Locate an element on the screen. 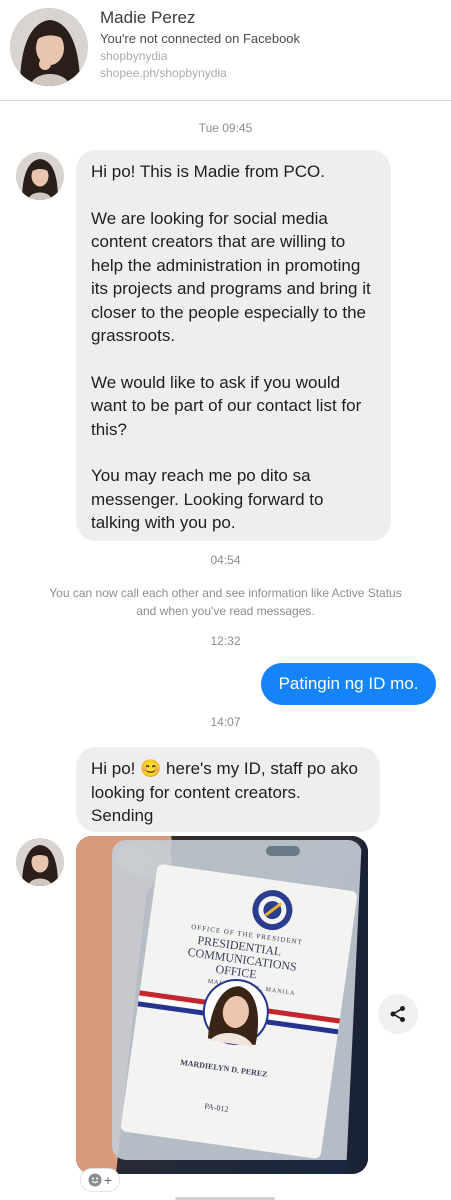 The image size is (451, 1200). timestamp: 14:07 is located at coordinates (225, 722).